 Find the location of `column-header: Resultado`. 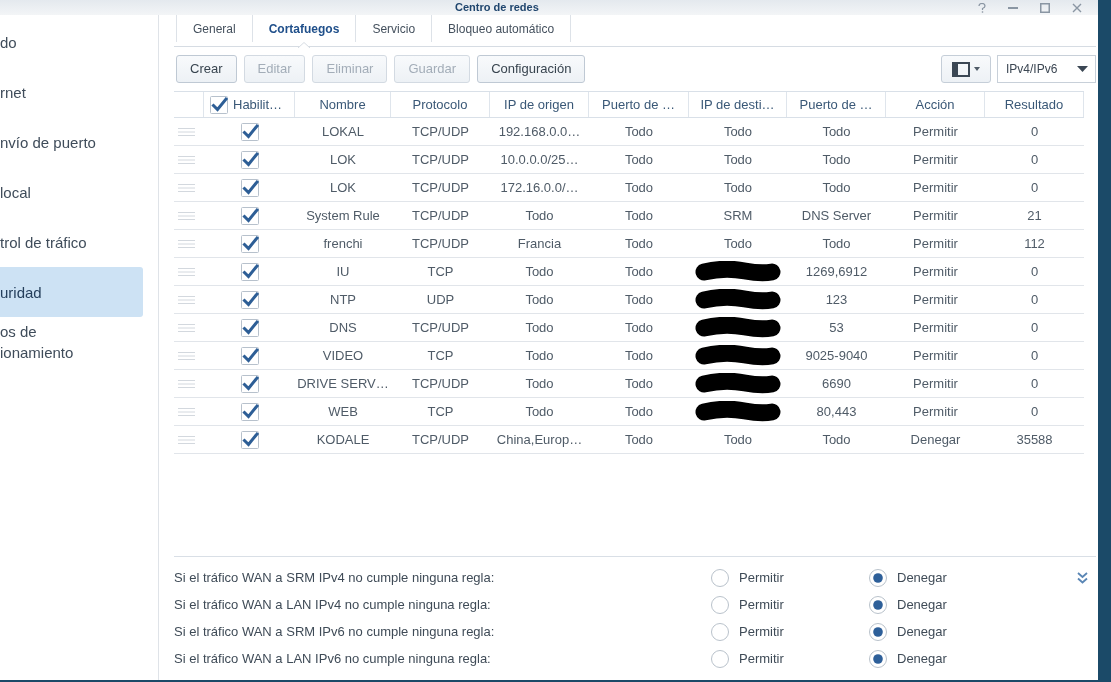

column-header: Resultado is located at coordinates (1034, 104).